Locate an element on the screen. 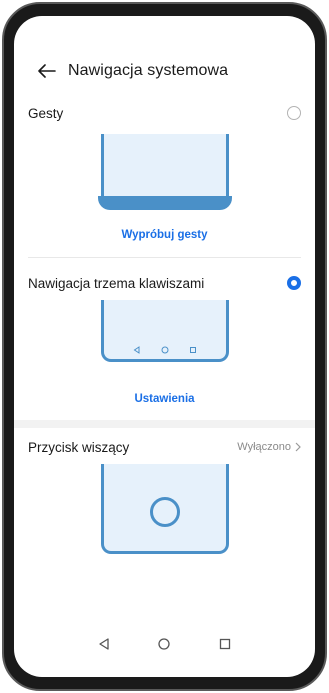 This screenshot has height=693, width=329. nav-recents-button is located at coordinates (225, 644).